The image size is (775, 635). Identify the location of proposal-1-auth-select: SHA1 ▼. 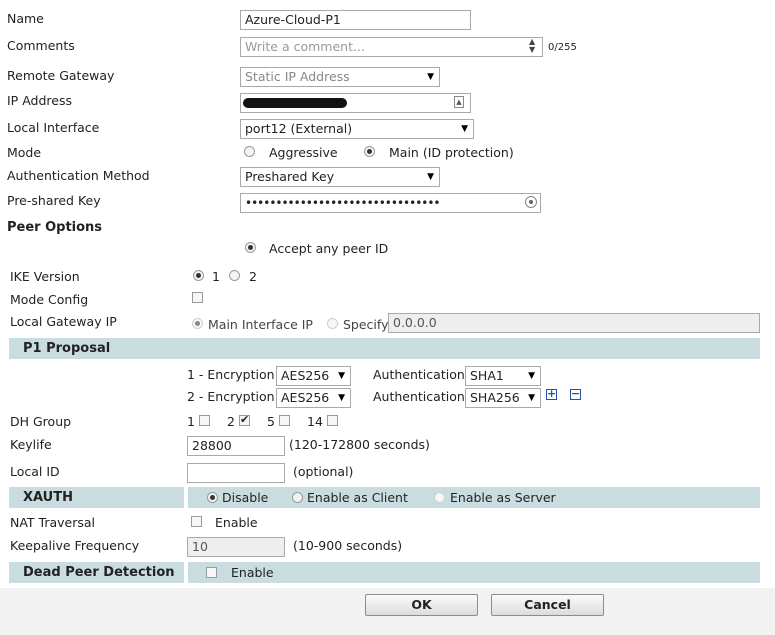
(503, 376).